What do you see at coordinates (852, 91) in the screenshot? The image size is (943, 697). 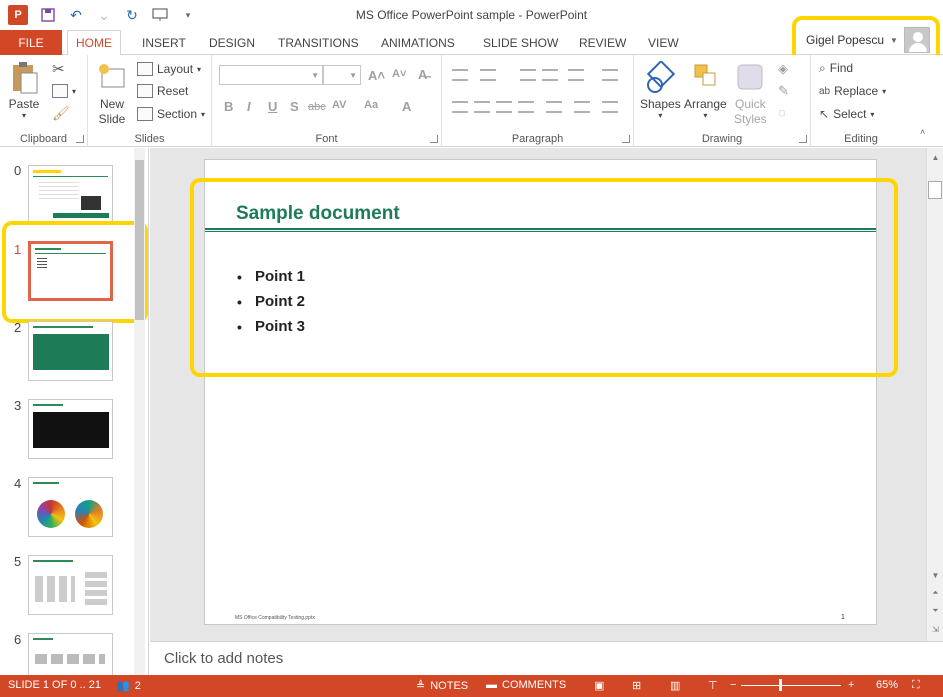 I see `replace-button: ab Replace ▾` at bounding box center [852, 91].